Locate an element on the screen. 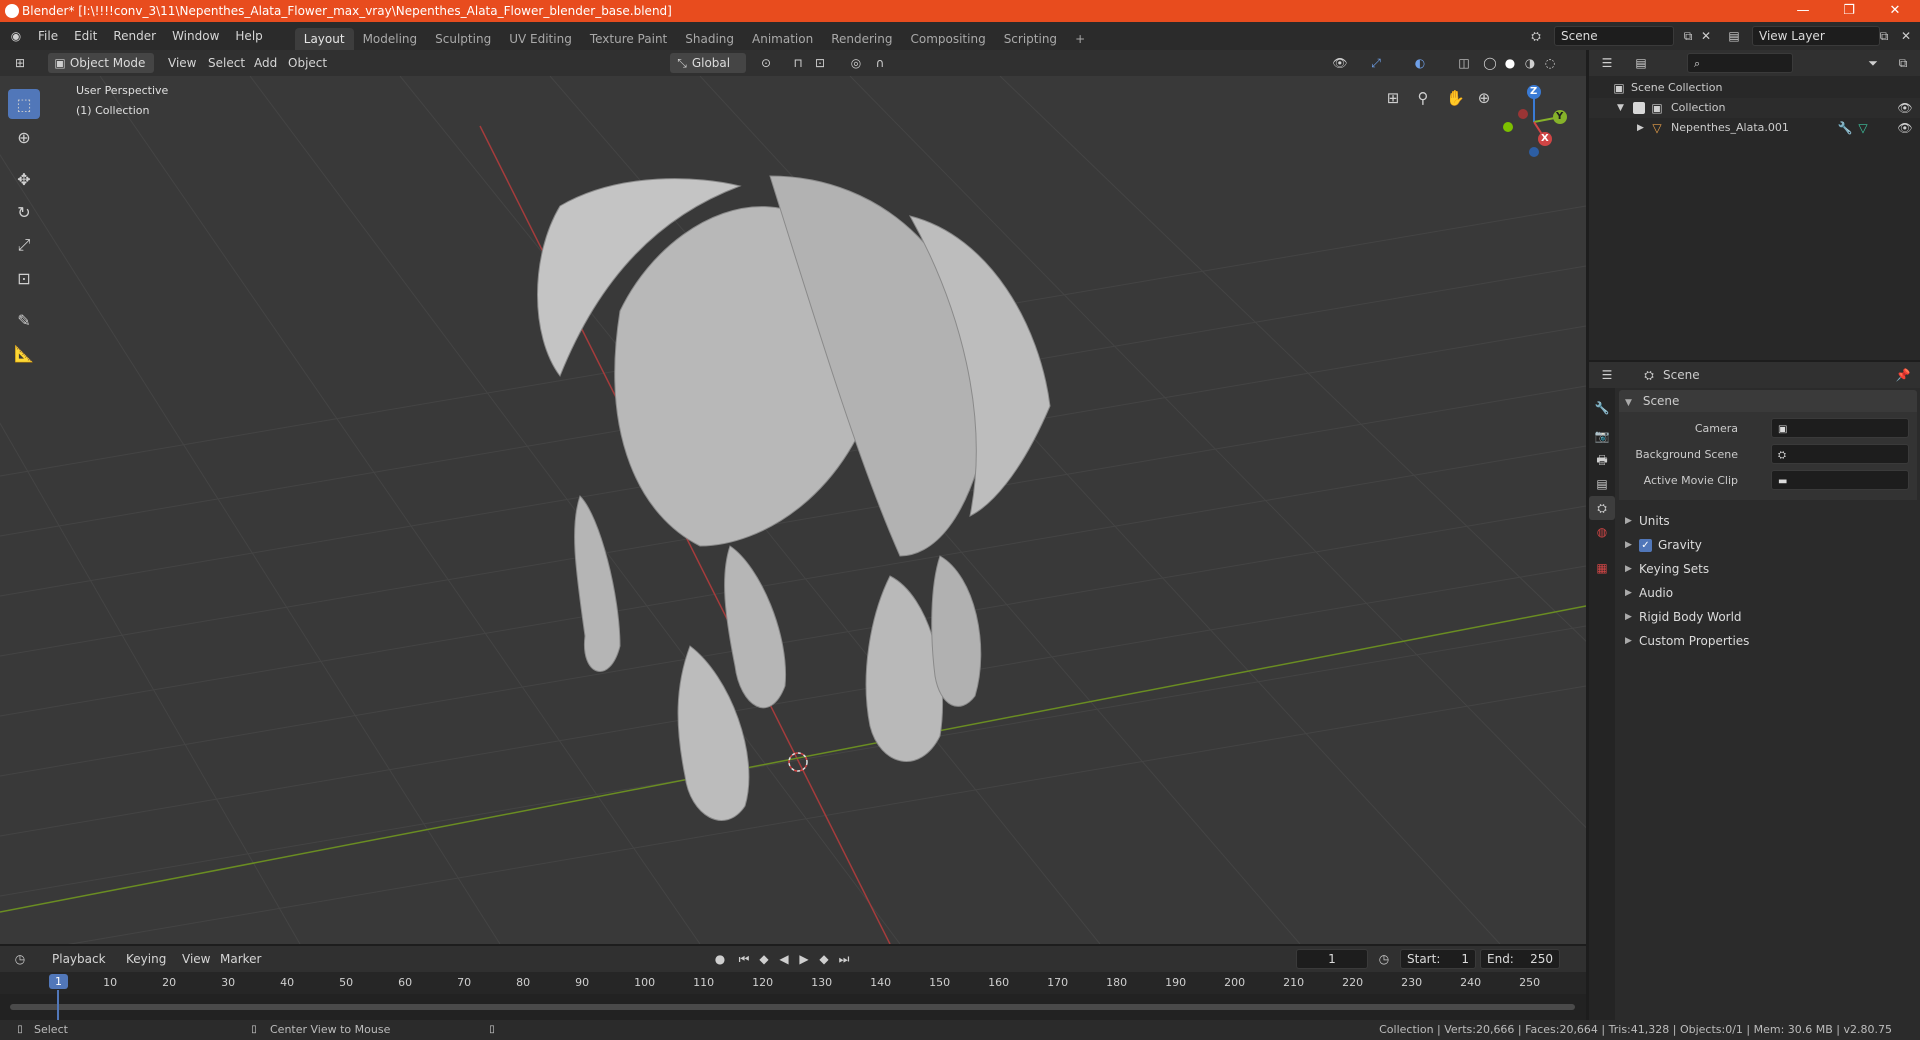  tab-scripting: Scripting is located at coordinates (1030, 39).